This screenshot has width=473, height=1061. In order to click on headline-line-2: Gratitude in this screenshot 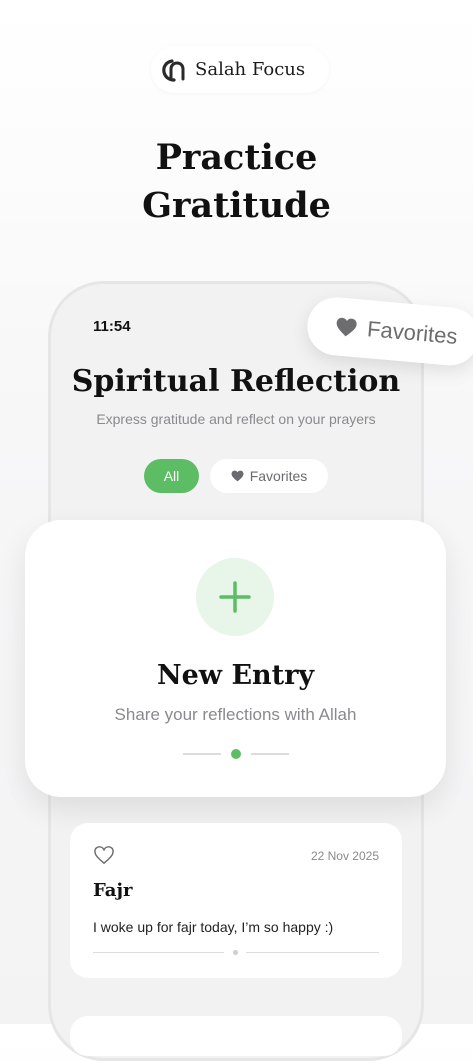, I will do `click(236, 205)`.